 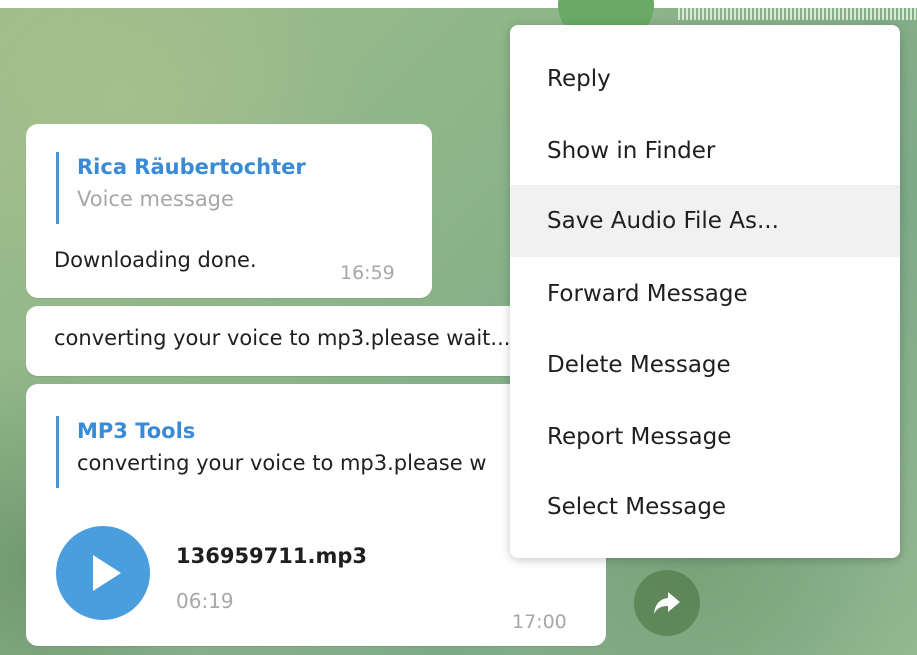 What do you see at coordinates (705, 437) in the screenshot?
I see `menu-item-report-message: Report Message` at bounding box center [705, 437].